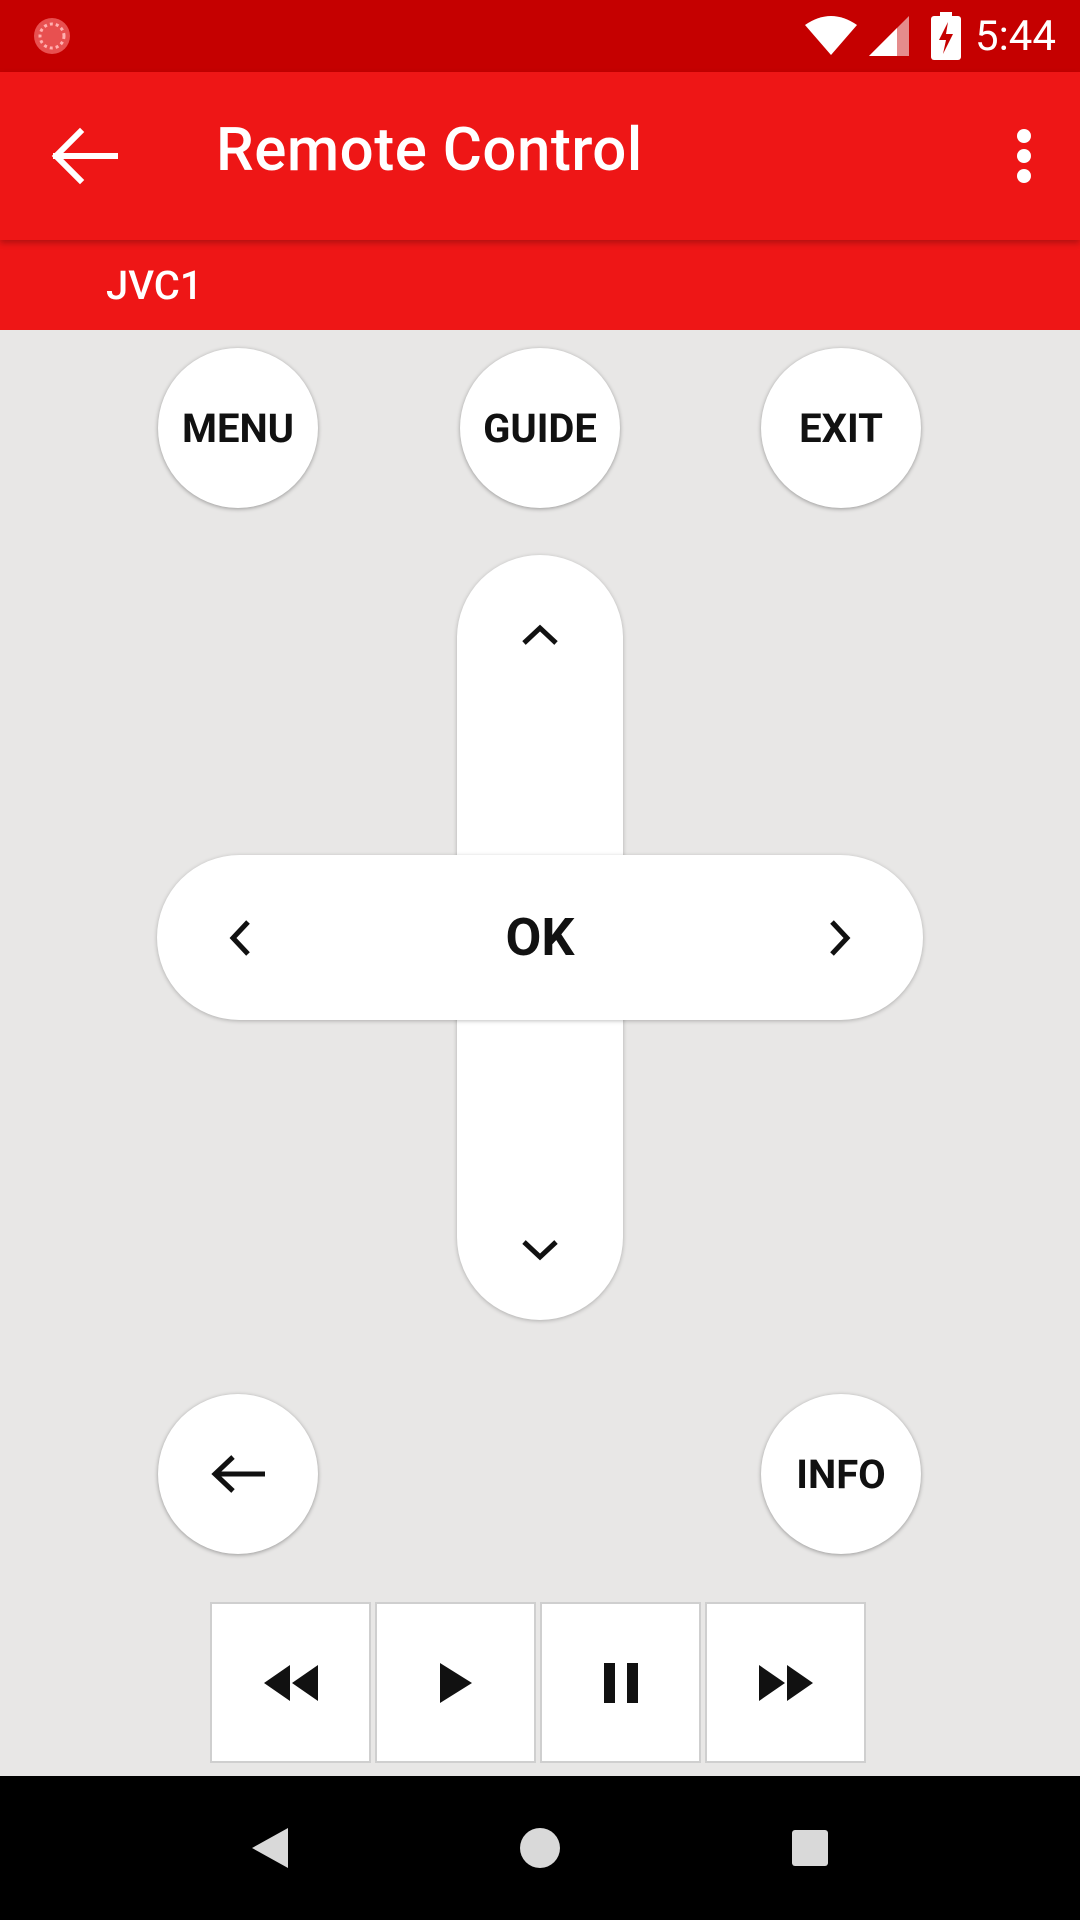 The image size is (1080, 1920). Describe the element at coordinates (946, 36) in the screenshot. I see `battery-charging-icon` at that location.